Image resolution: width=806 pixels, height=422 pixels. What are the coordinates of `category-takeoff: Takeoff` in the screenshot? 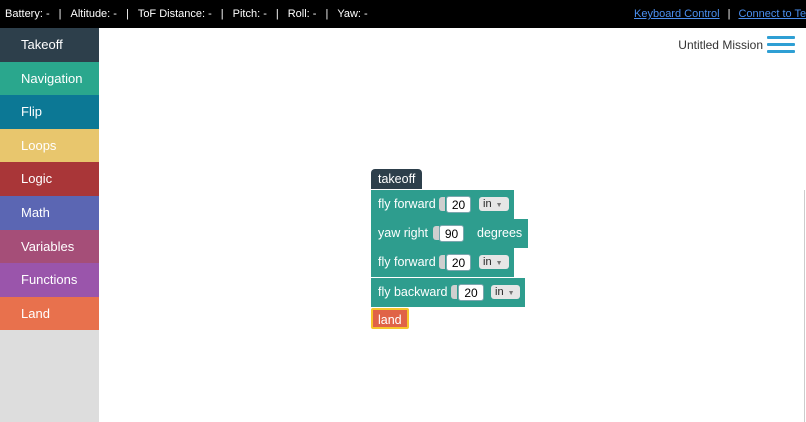 It's located at (49, 45).